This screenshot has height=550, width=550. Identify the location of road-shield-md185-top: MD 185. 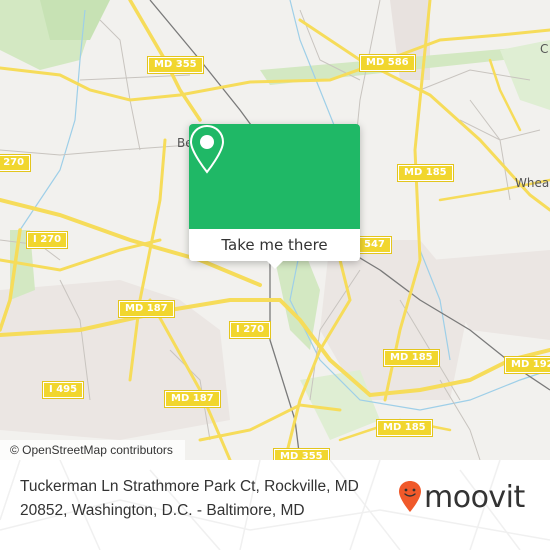
(425, 173).